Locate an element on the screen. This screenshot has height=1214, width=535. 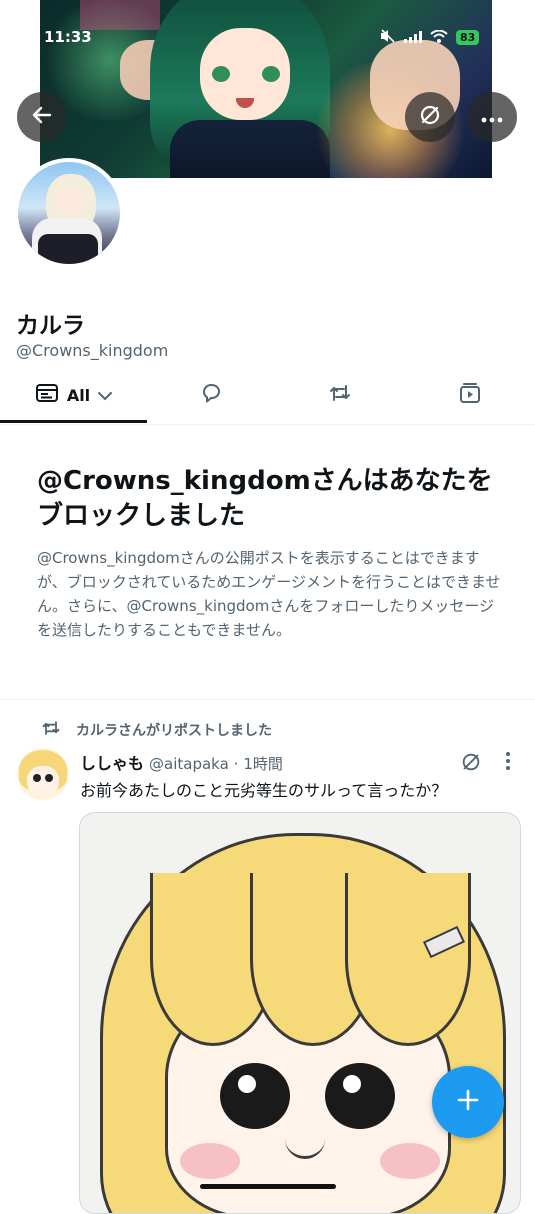
post-text: お前今あたしのこと元劣等生のサルって言ったか？ is located at coordinates (264, 790).